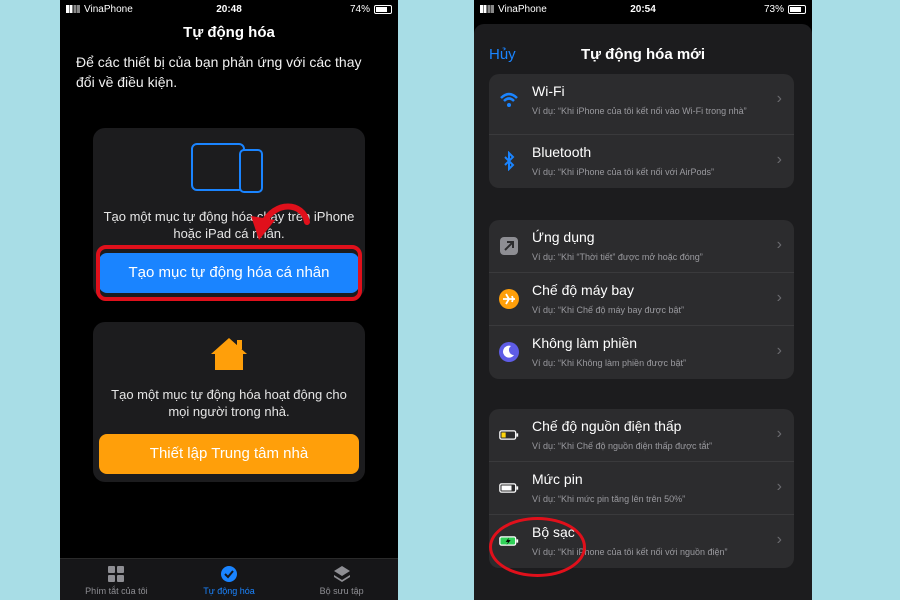 The width and height of the screenshot is (900, 600). I want to click on clock: 20:54, so click(643, 9).